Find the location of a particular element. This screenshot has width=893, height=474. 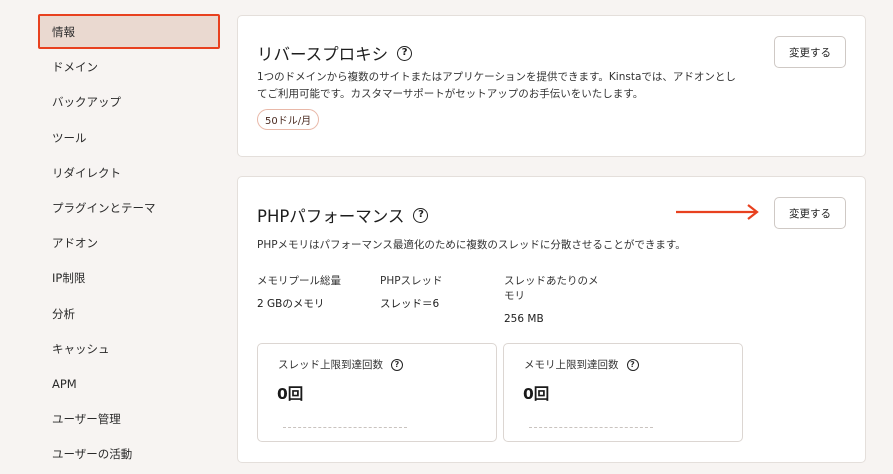

php-performance-change-button: 変更する is located at coordinates (810, 213).